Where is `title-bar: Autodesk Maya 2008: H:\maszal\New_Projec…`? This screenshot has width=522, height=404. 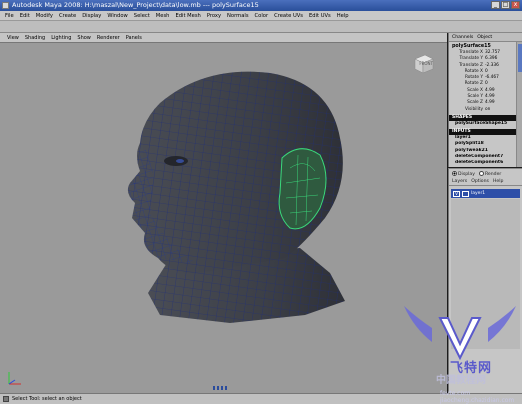 title-bar: Autodesk Maya 2008: H:\maszal\New_Projec… is located at coordinates (261, 5).